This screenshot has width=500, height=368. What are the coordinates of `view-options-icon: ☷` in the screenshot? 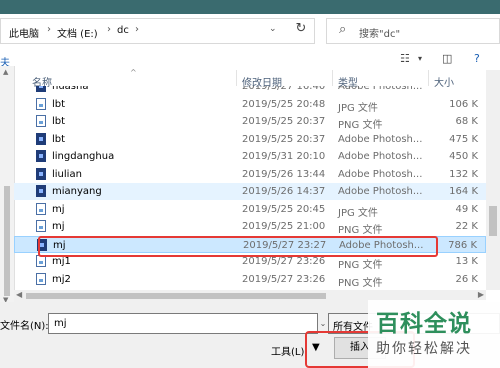 It's located at (405, 58).